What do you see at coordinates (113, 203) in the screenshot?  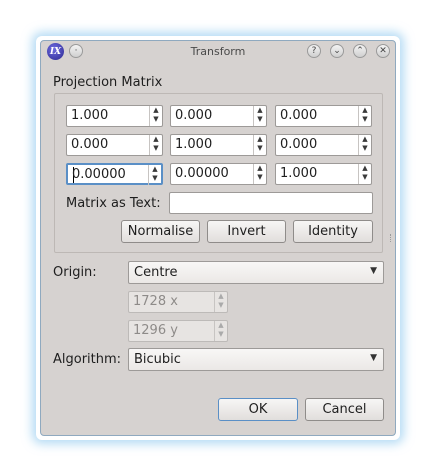 I see `matrix-as-text-label: Matrix as Text:` at bounding box center [113, 203].